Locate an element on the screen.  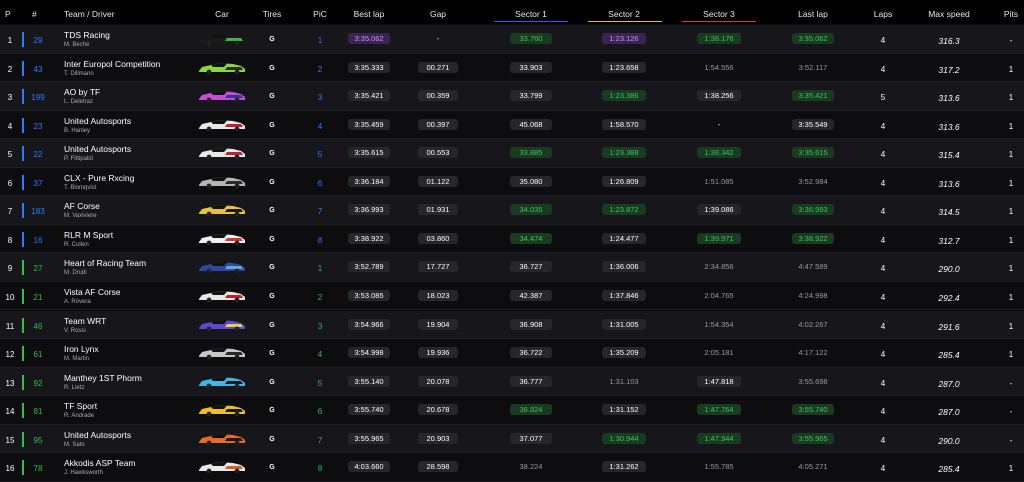
col-max-speed: Max speed is located at coordinates (949, 14).